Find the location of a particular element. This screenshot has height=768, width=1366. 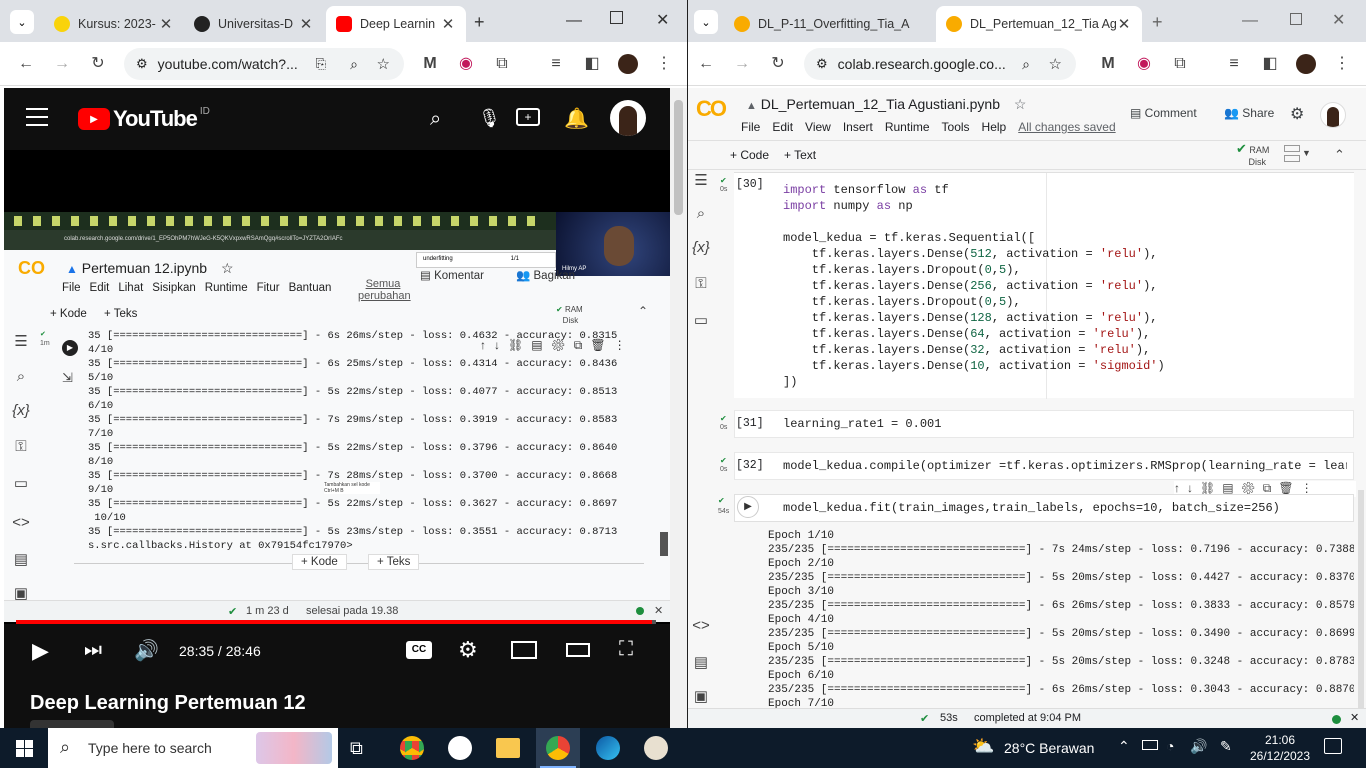

tab-dl-p11: DL_P-11_Overfitting_Tia_A is located at coordinates (829, 24).